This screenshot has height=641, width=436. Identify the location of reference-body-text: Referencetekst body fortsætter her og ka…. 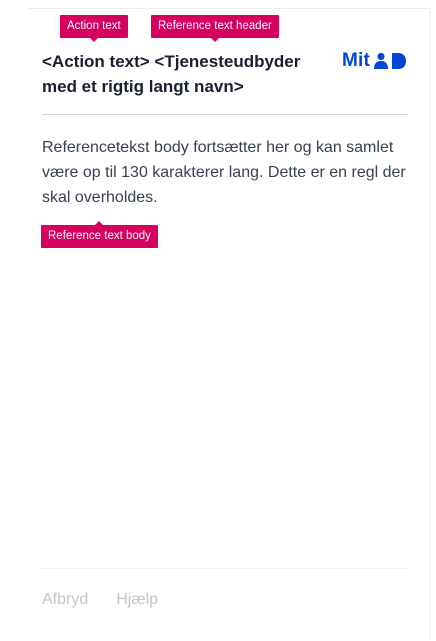
(224, 172).